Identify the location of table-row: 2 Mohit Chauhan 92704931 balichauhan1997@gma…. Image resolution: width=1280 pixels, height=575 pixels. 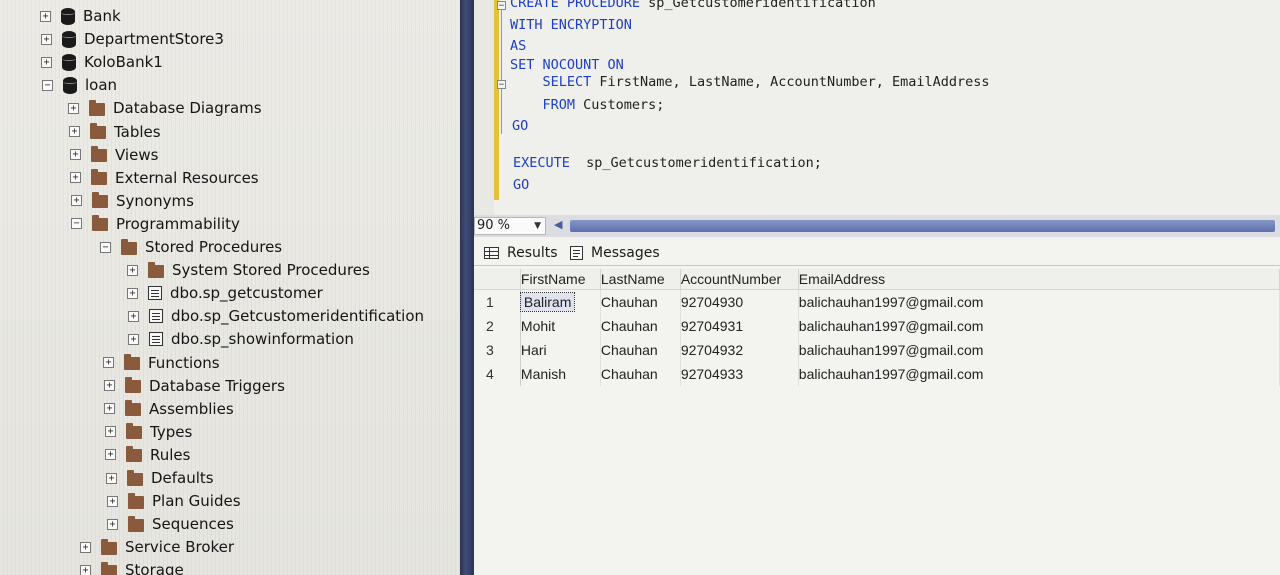
(877, 326).